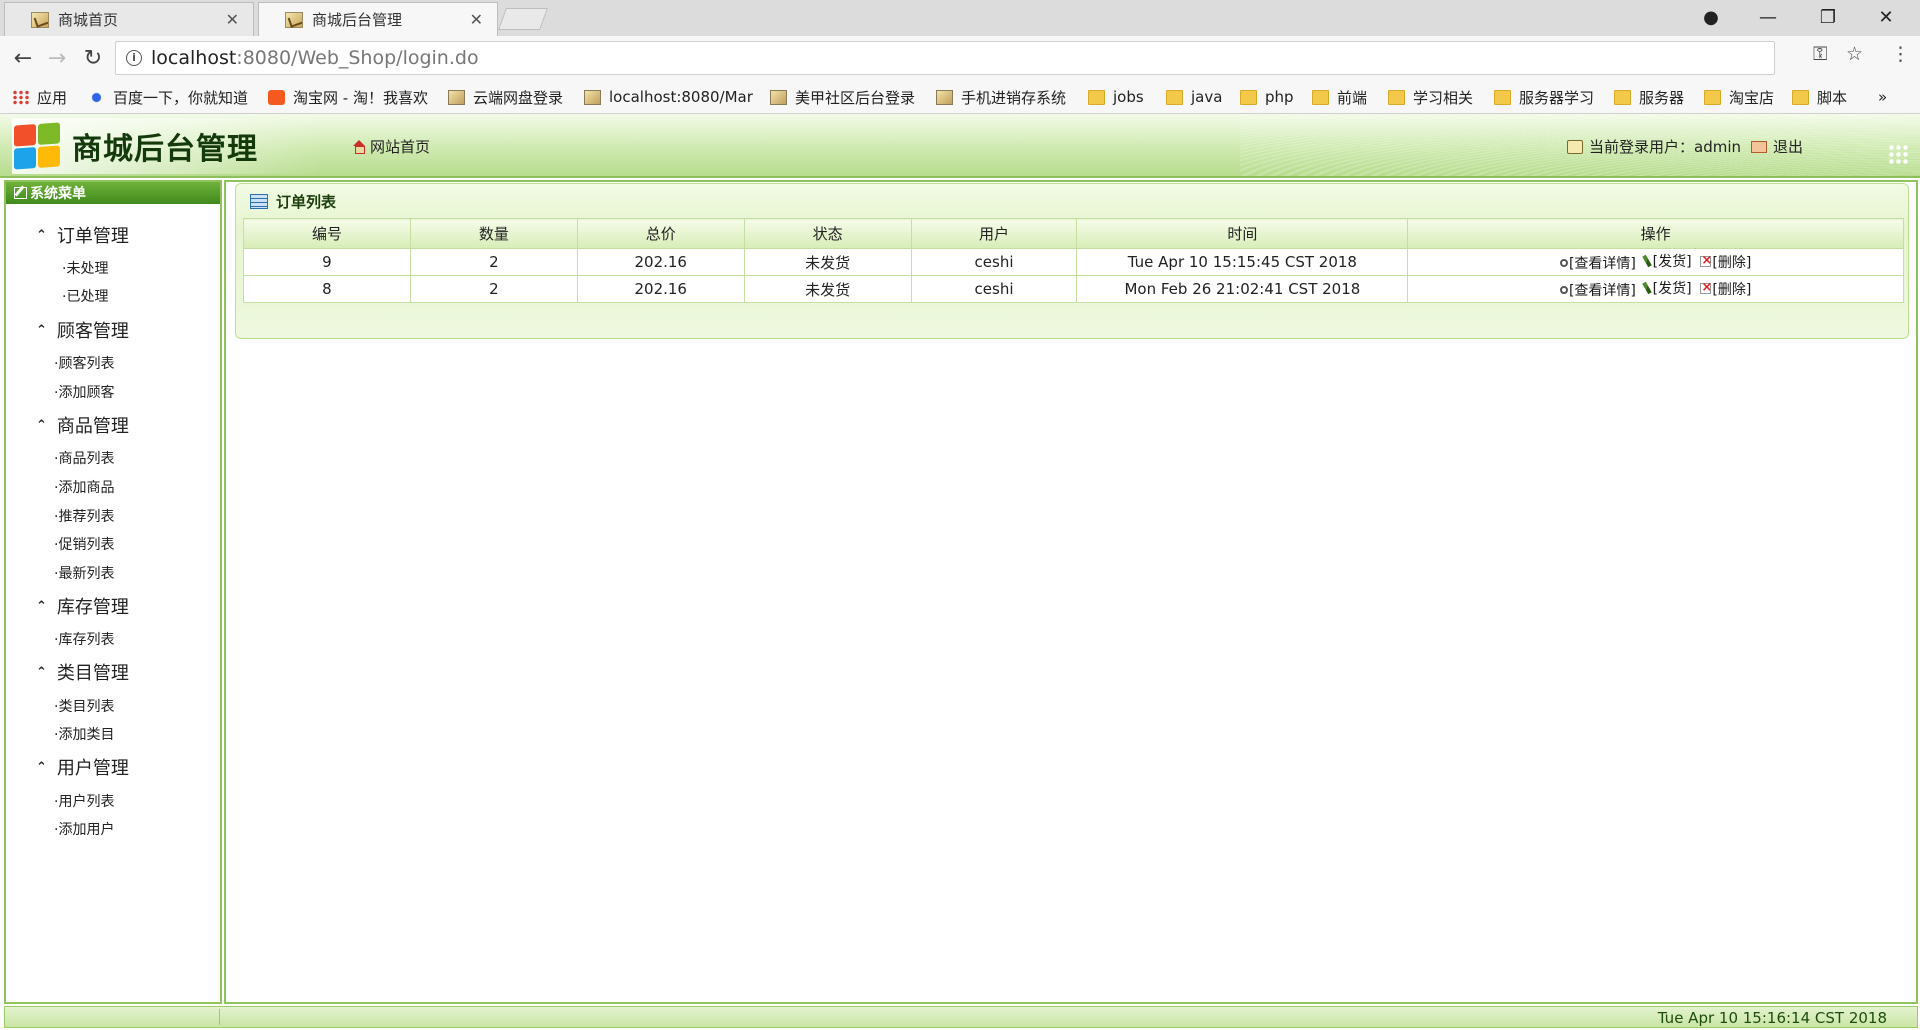 The height and width of the screenshot is (1030, 1920). I want to click on reload-icon: ↻, so click(93, 58).